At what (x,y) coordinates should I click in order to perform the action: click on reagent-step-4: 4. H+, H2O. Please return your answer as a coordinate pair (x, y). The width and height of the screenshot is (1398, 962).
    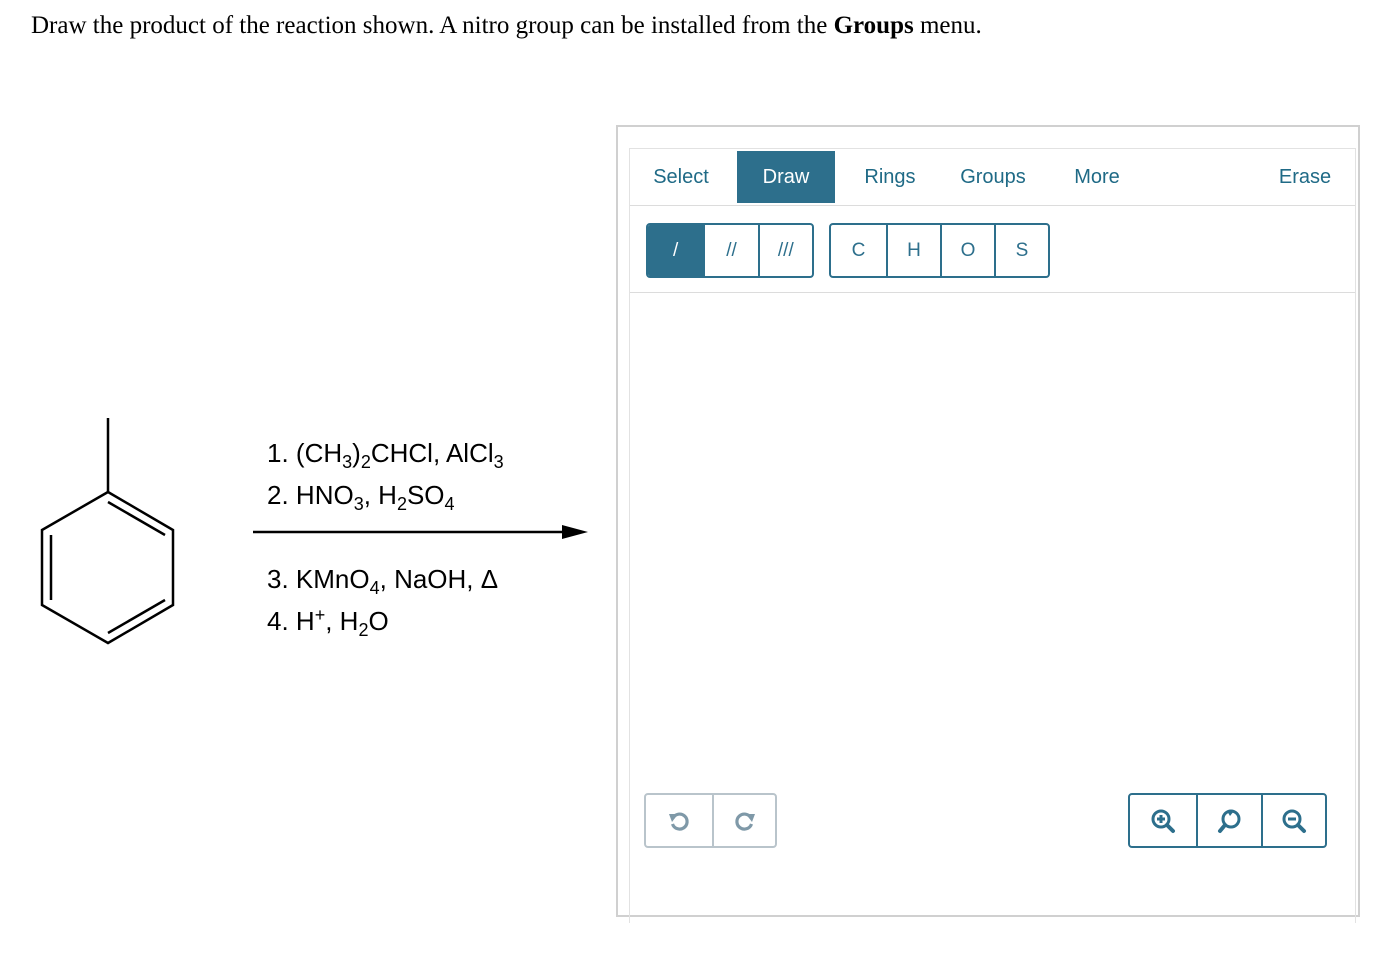
    Looking at the image, I should click on (328, 622).